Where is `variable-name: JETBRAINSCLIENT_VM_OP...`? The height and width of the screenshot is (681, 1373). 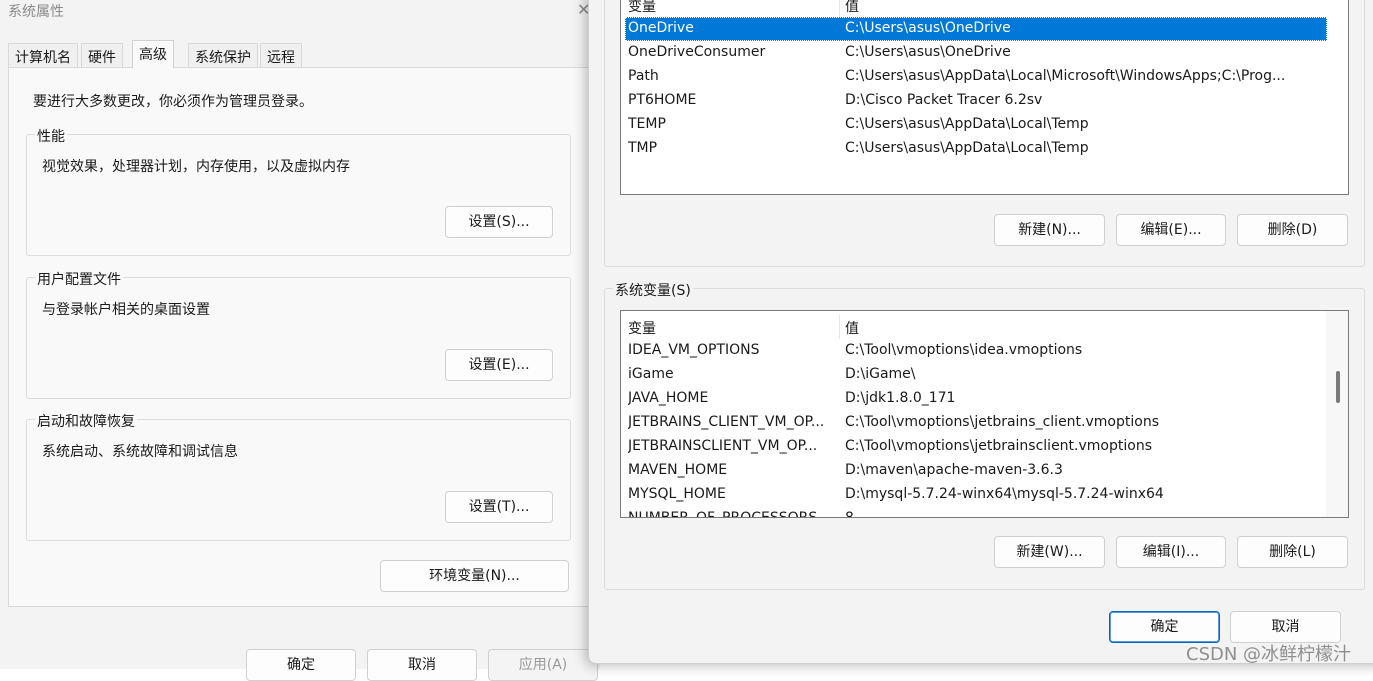 variable-name: JETBRAINSCLIENT_VM_OP... is located at coordinates (723, 446).